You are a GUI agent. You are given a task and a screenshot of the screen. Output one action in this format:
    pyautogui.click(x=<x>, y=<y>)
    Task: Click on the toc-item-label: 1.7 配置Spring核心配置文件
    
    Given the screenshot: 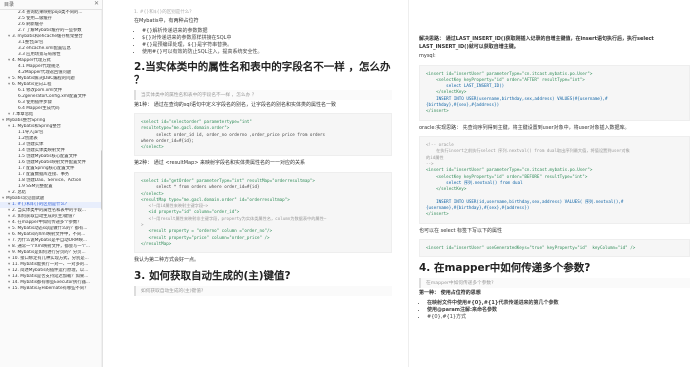 What is the action you would take?
    pyautogui.click(x=46, y=168)
    